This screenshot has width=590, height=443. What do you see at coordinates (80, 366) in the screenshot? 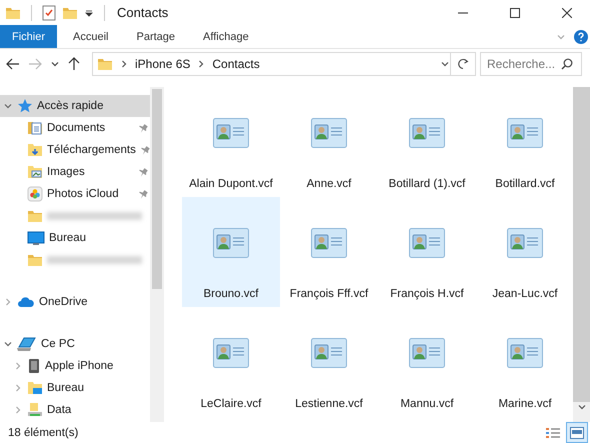
I see `nav-item: Apple iPhone` at bounding box center [80, 366].